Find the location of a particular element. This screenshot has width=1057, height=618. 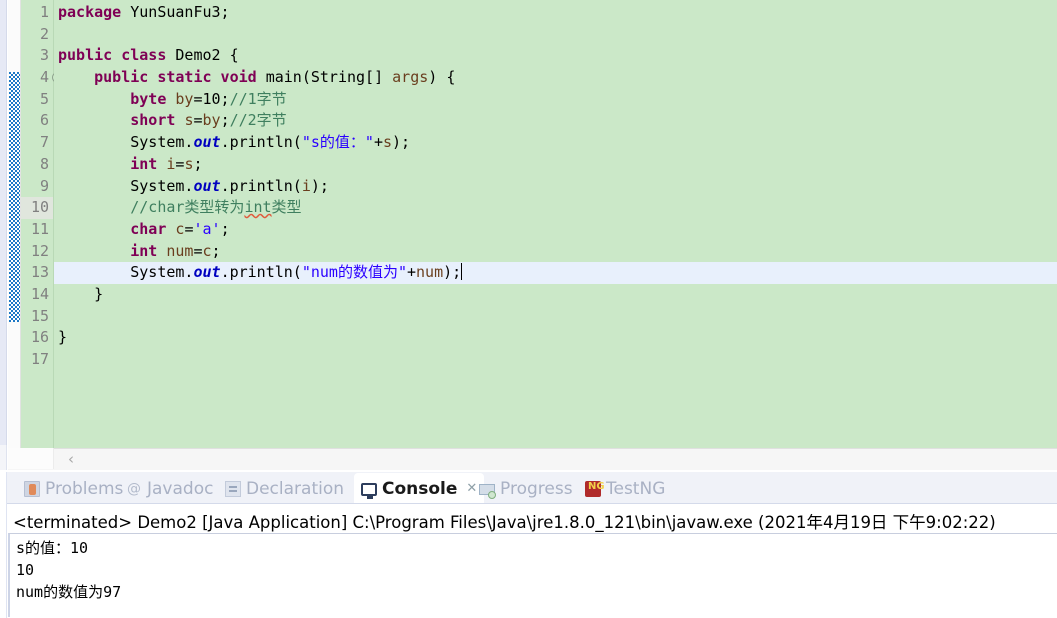

tab-console: Console ✕ is located at coordinates (419, 488).